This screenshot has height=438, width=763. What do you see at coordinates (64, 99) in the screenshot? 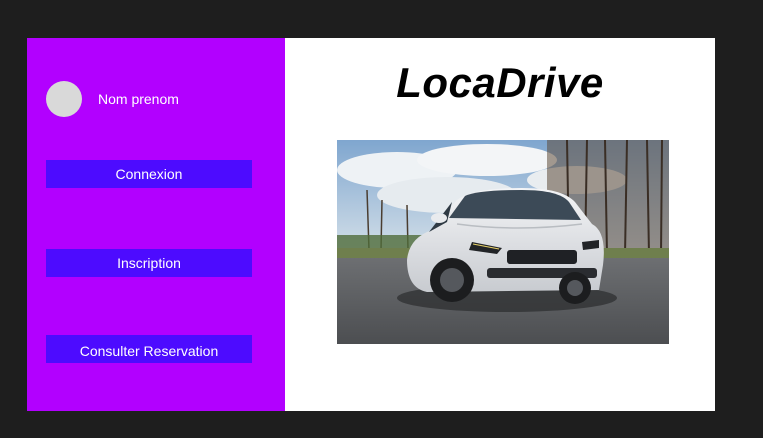
I see `avatar` at bounding box center [64, 99].